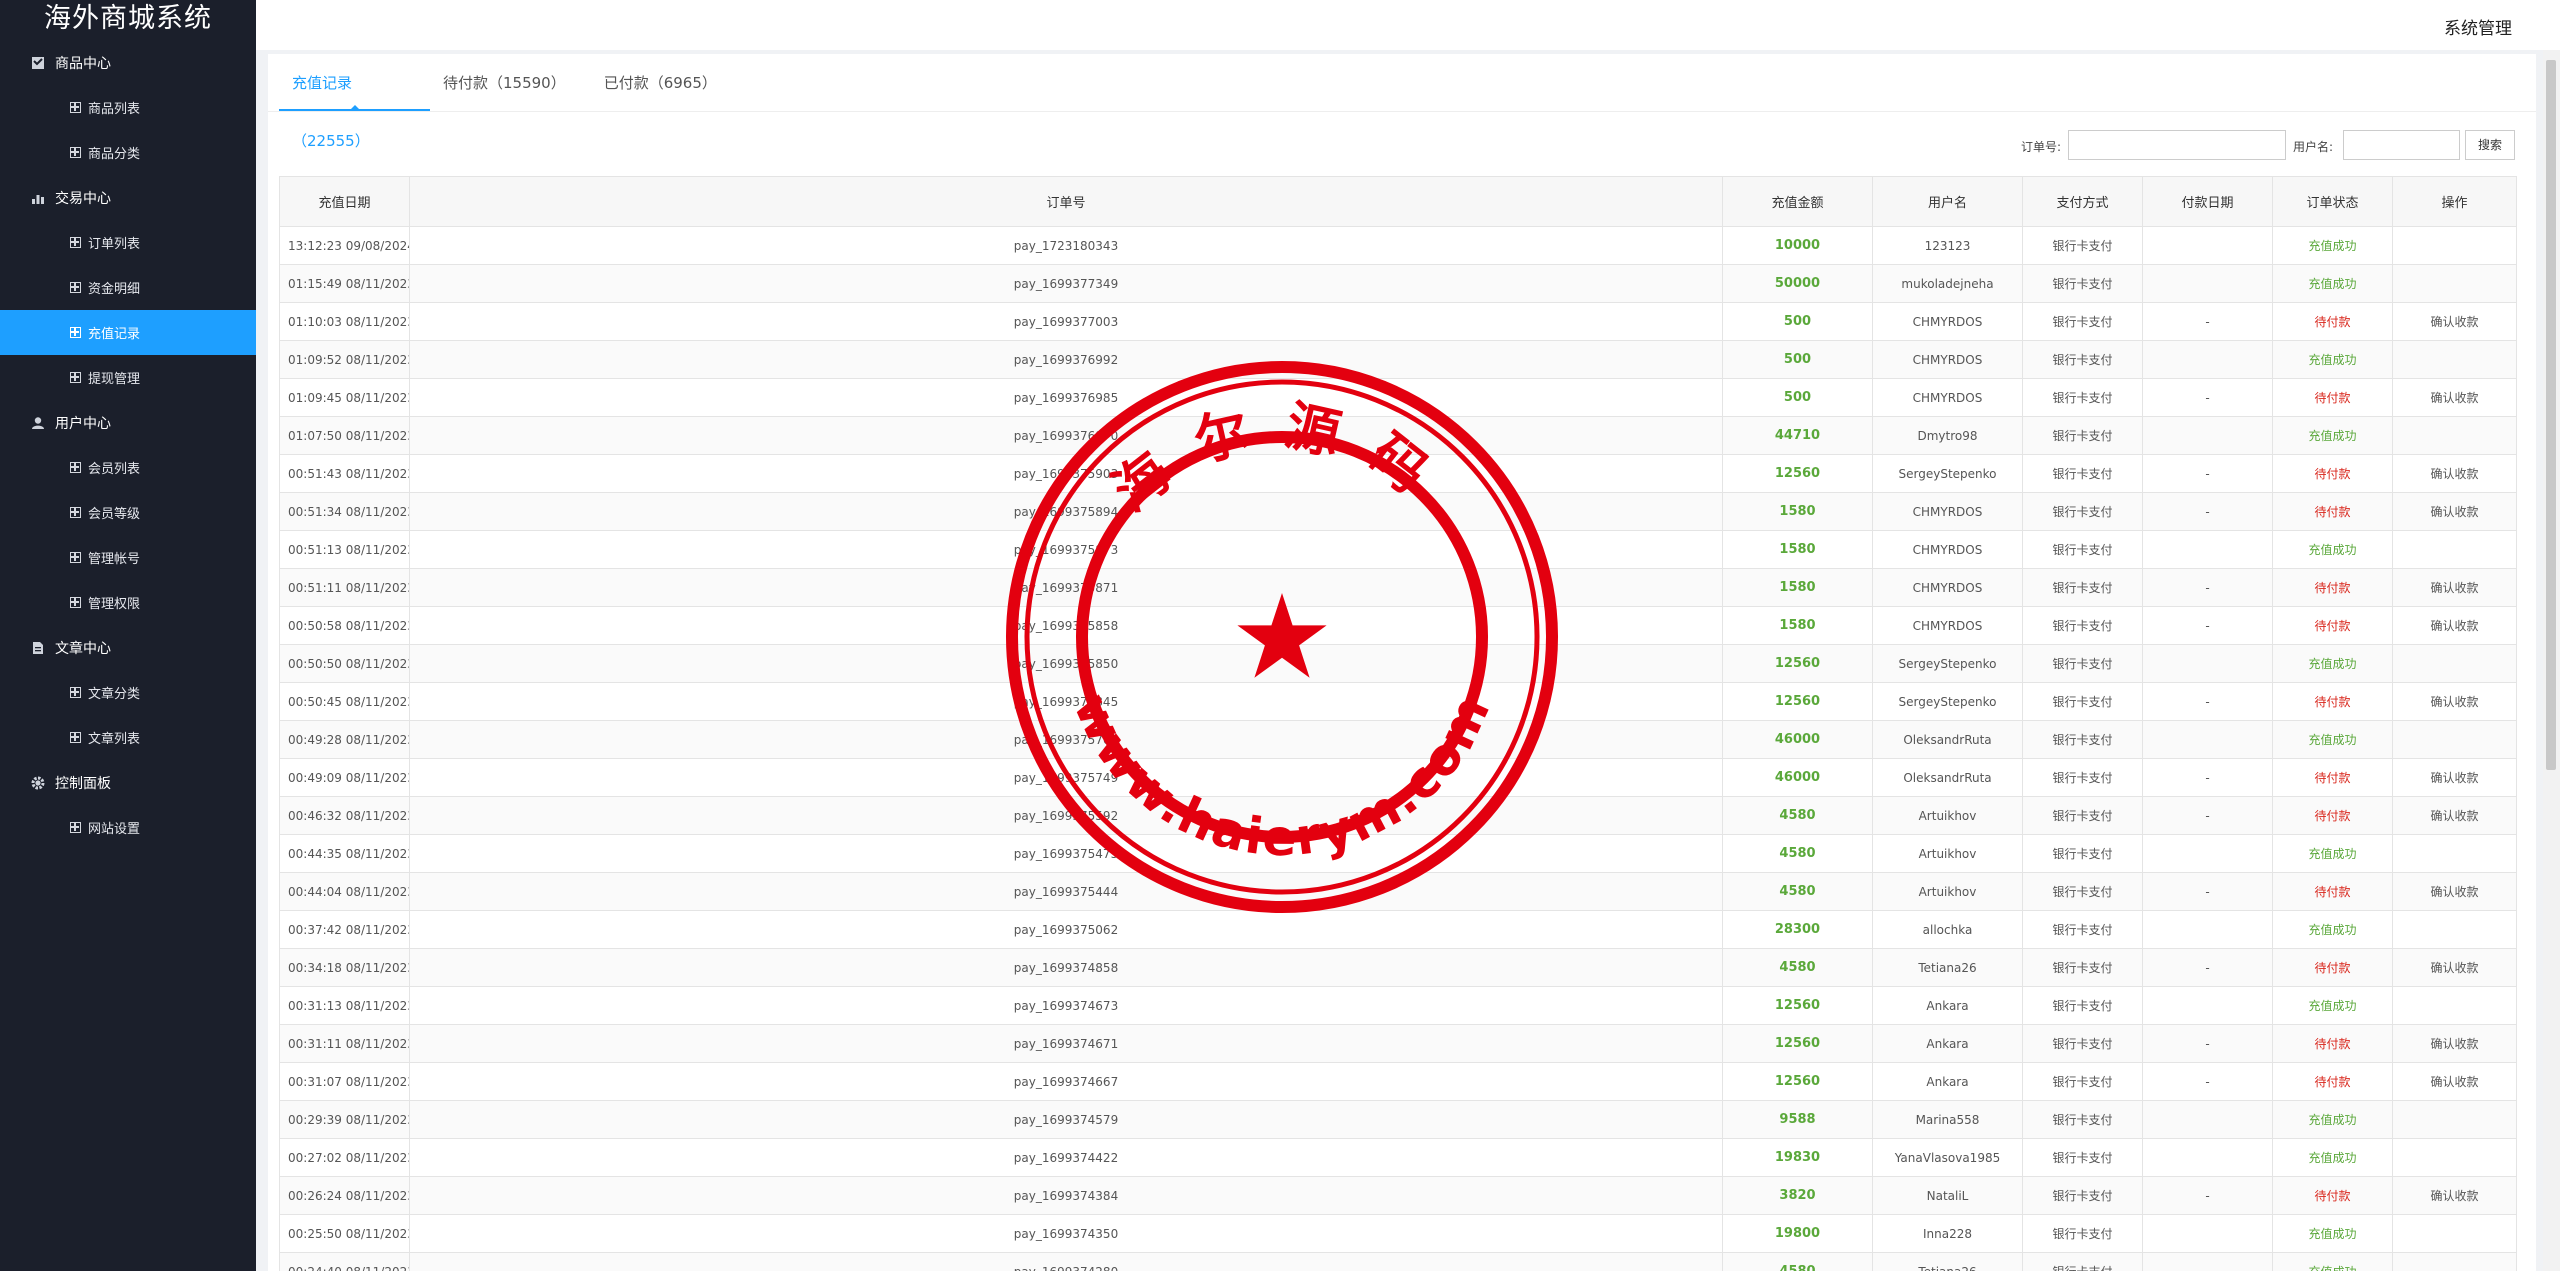 Image resolution: width=2560 pixels, height=1271 pixels. I want to click on recharge-date-cell: 00:50:50 08/11/2023, so click(344, 663).